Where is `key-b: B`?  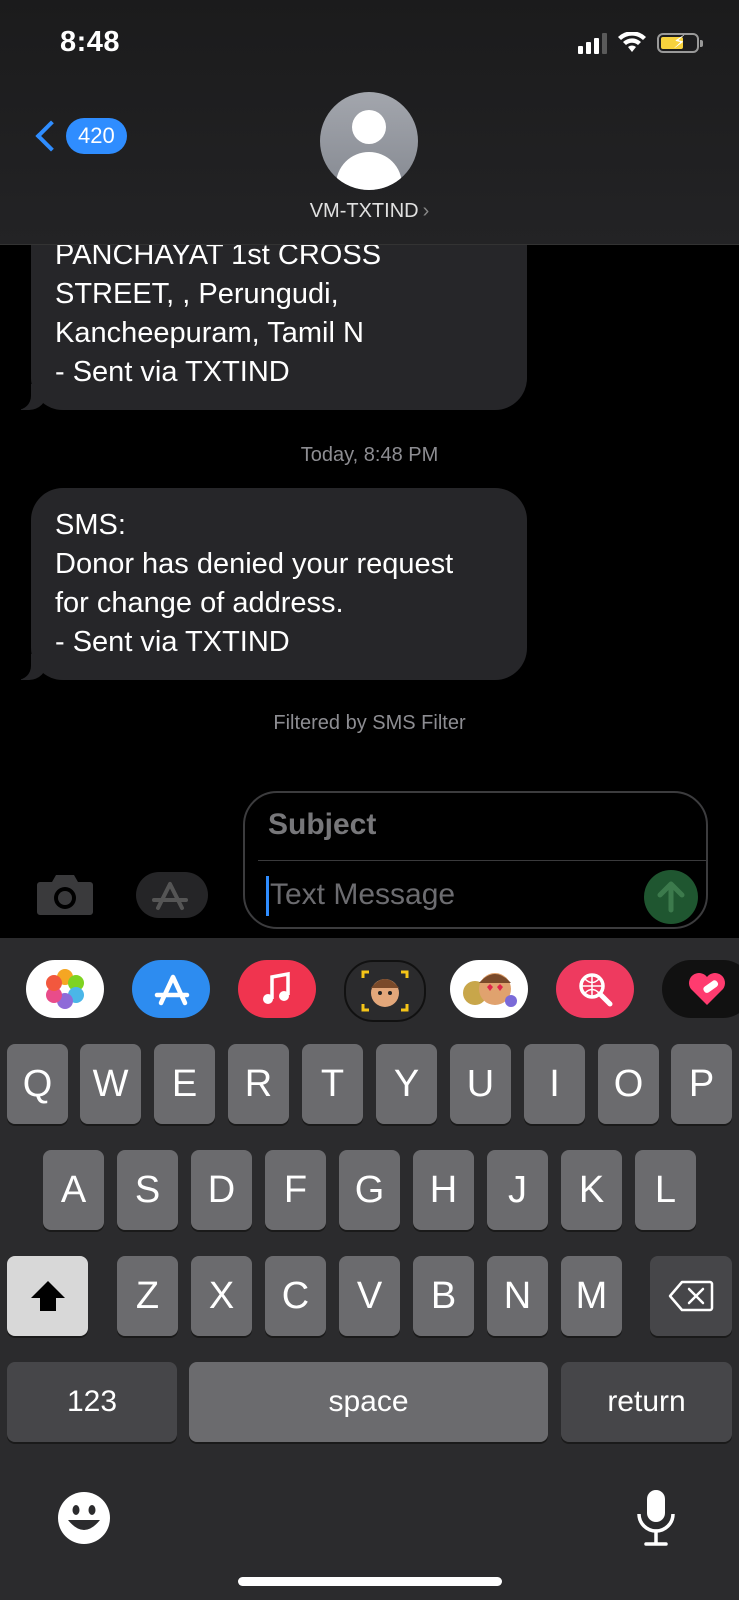
key-b: B is located at coordinates (443, 1296).